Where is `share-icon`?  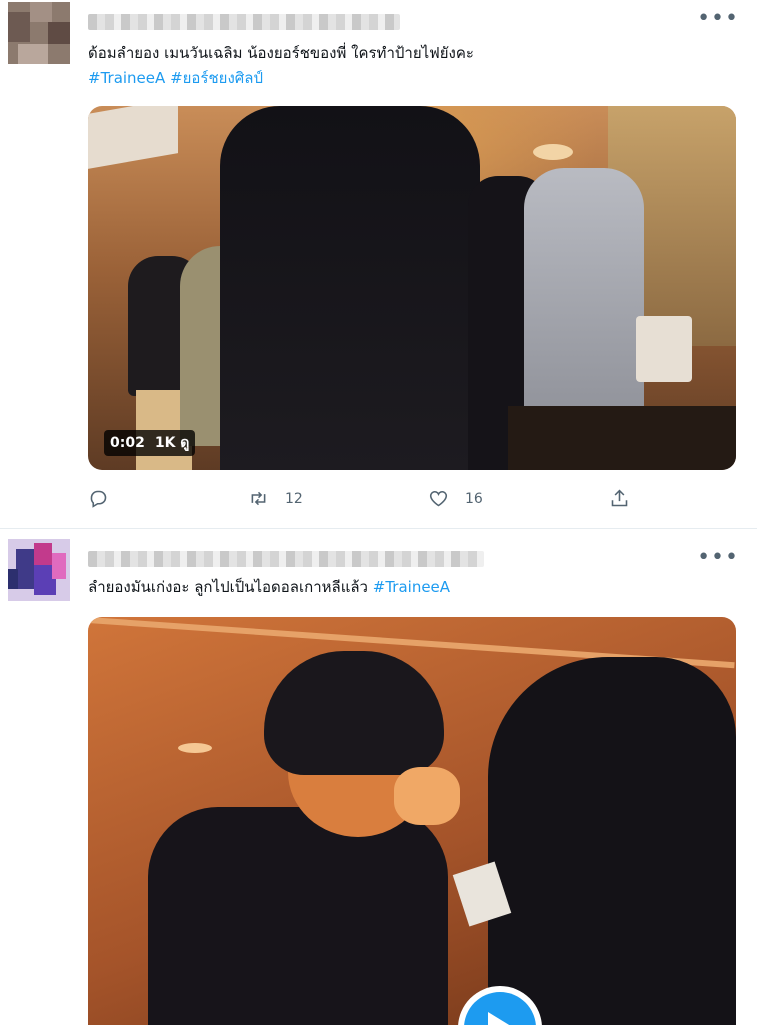
share-icon is located at coordinates (619, 498).